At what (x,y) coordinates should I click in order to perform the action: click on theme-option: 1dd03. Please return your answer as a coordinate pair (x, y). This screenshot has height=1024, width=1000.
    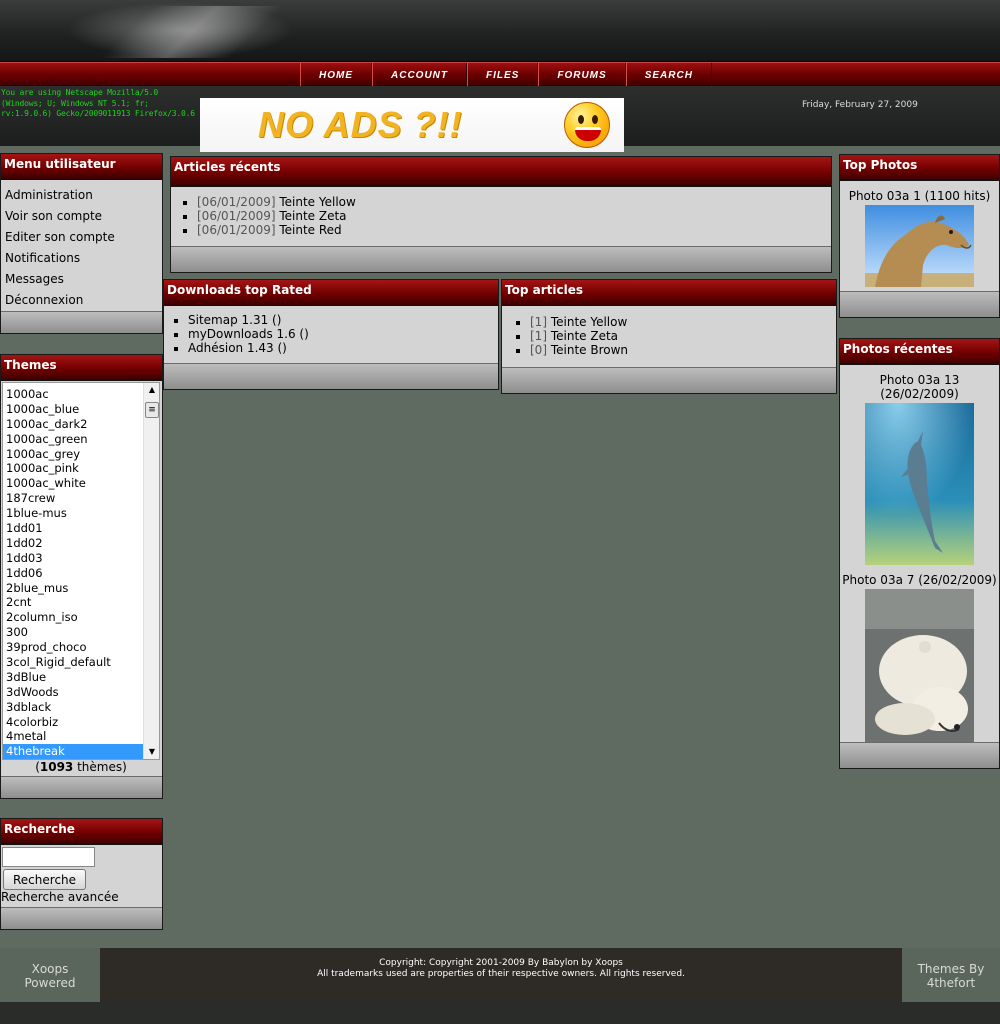
    Looking at the image, I should click on (74, 558).